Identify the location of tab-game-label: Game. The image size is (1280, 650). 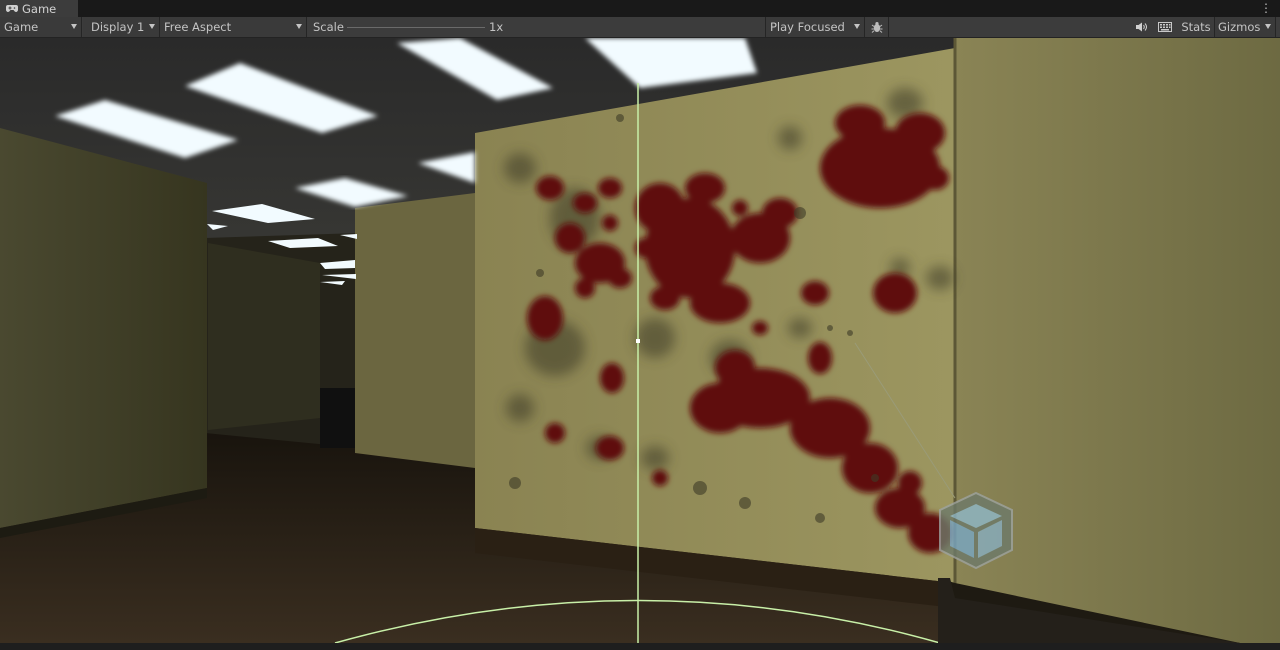
(39, 8).